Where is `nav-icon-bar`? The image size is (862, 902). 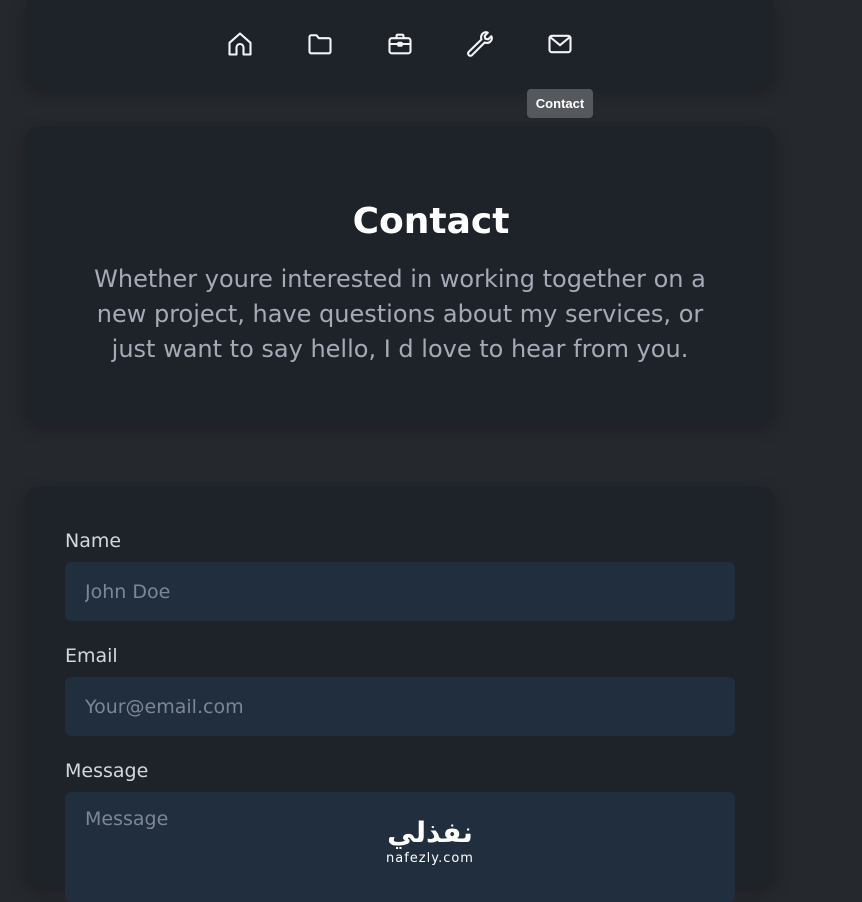 nav-icon-bar is located at coordinates (400, 44).